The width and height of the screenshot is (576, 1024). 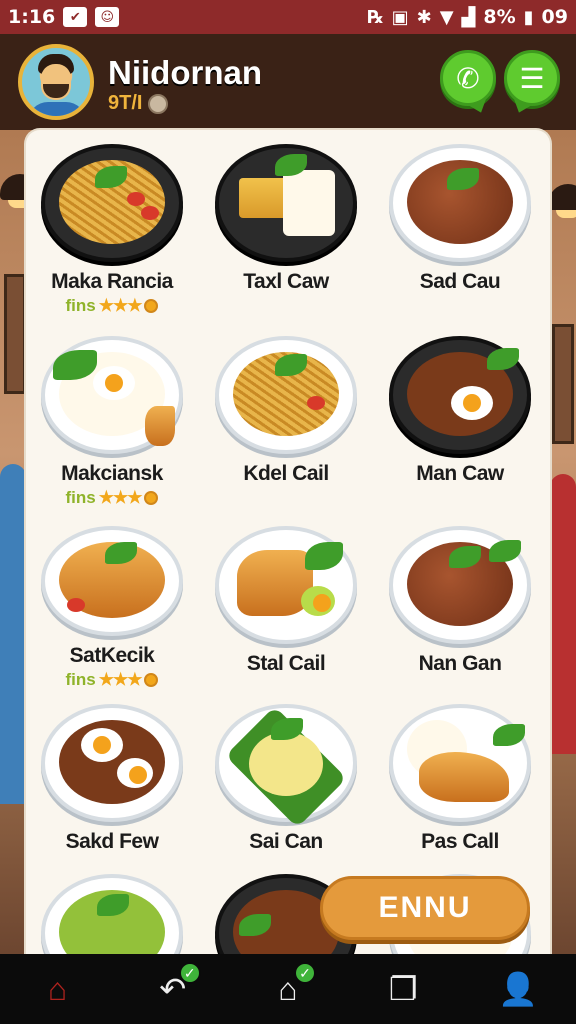 I want to click on profile-icon: 👤, so click(x=518, y=989).